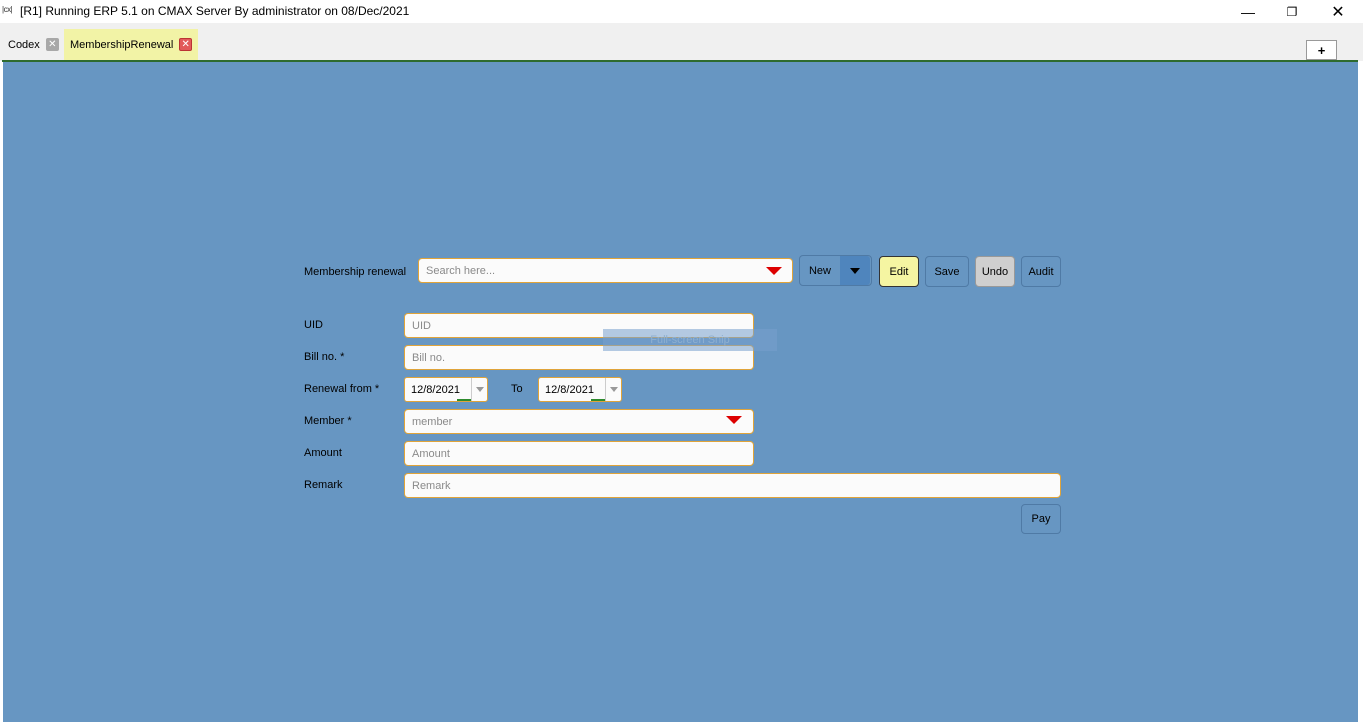  What do you see at coordinates (323, 453) in the screenshot?
I see `amount-label: Amount` at bounding box center [323, 453].